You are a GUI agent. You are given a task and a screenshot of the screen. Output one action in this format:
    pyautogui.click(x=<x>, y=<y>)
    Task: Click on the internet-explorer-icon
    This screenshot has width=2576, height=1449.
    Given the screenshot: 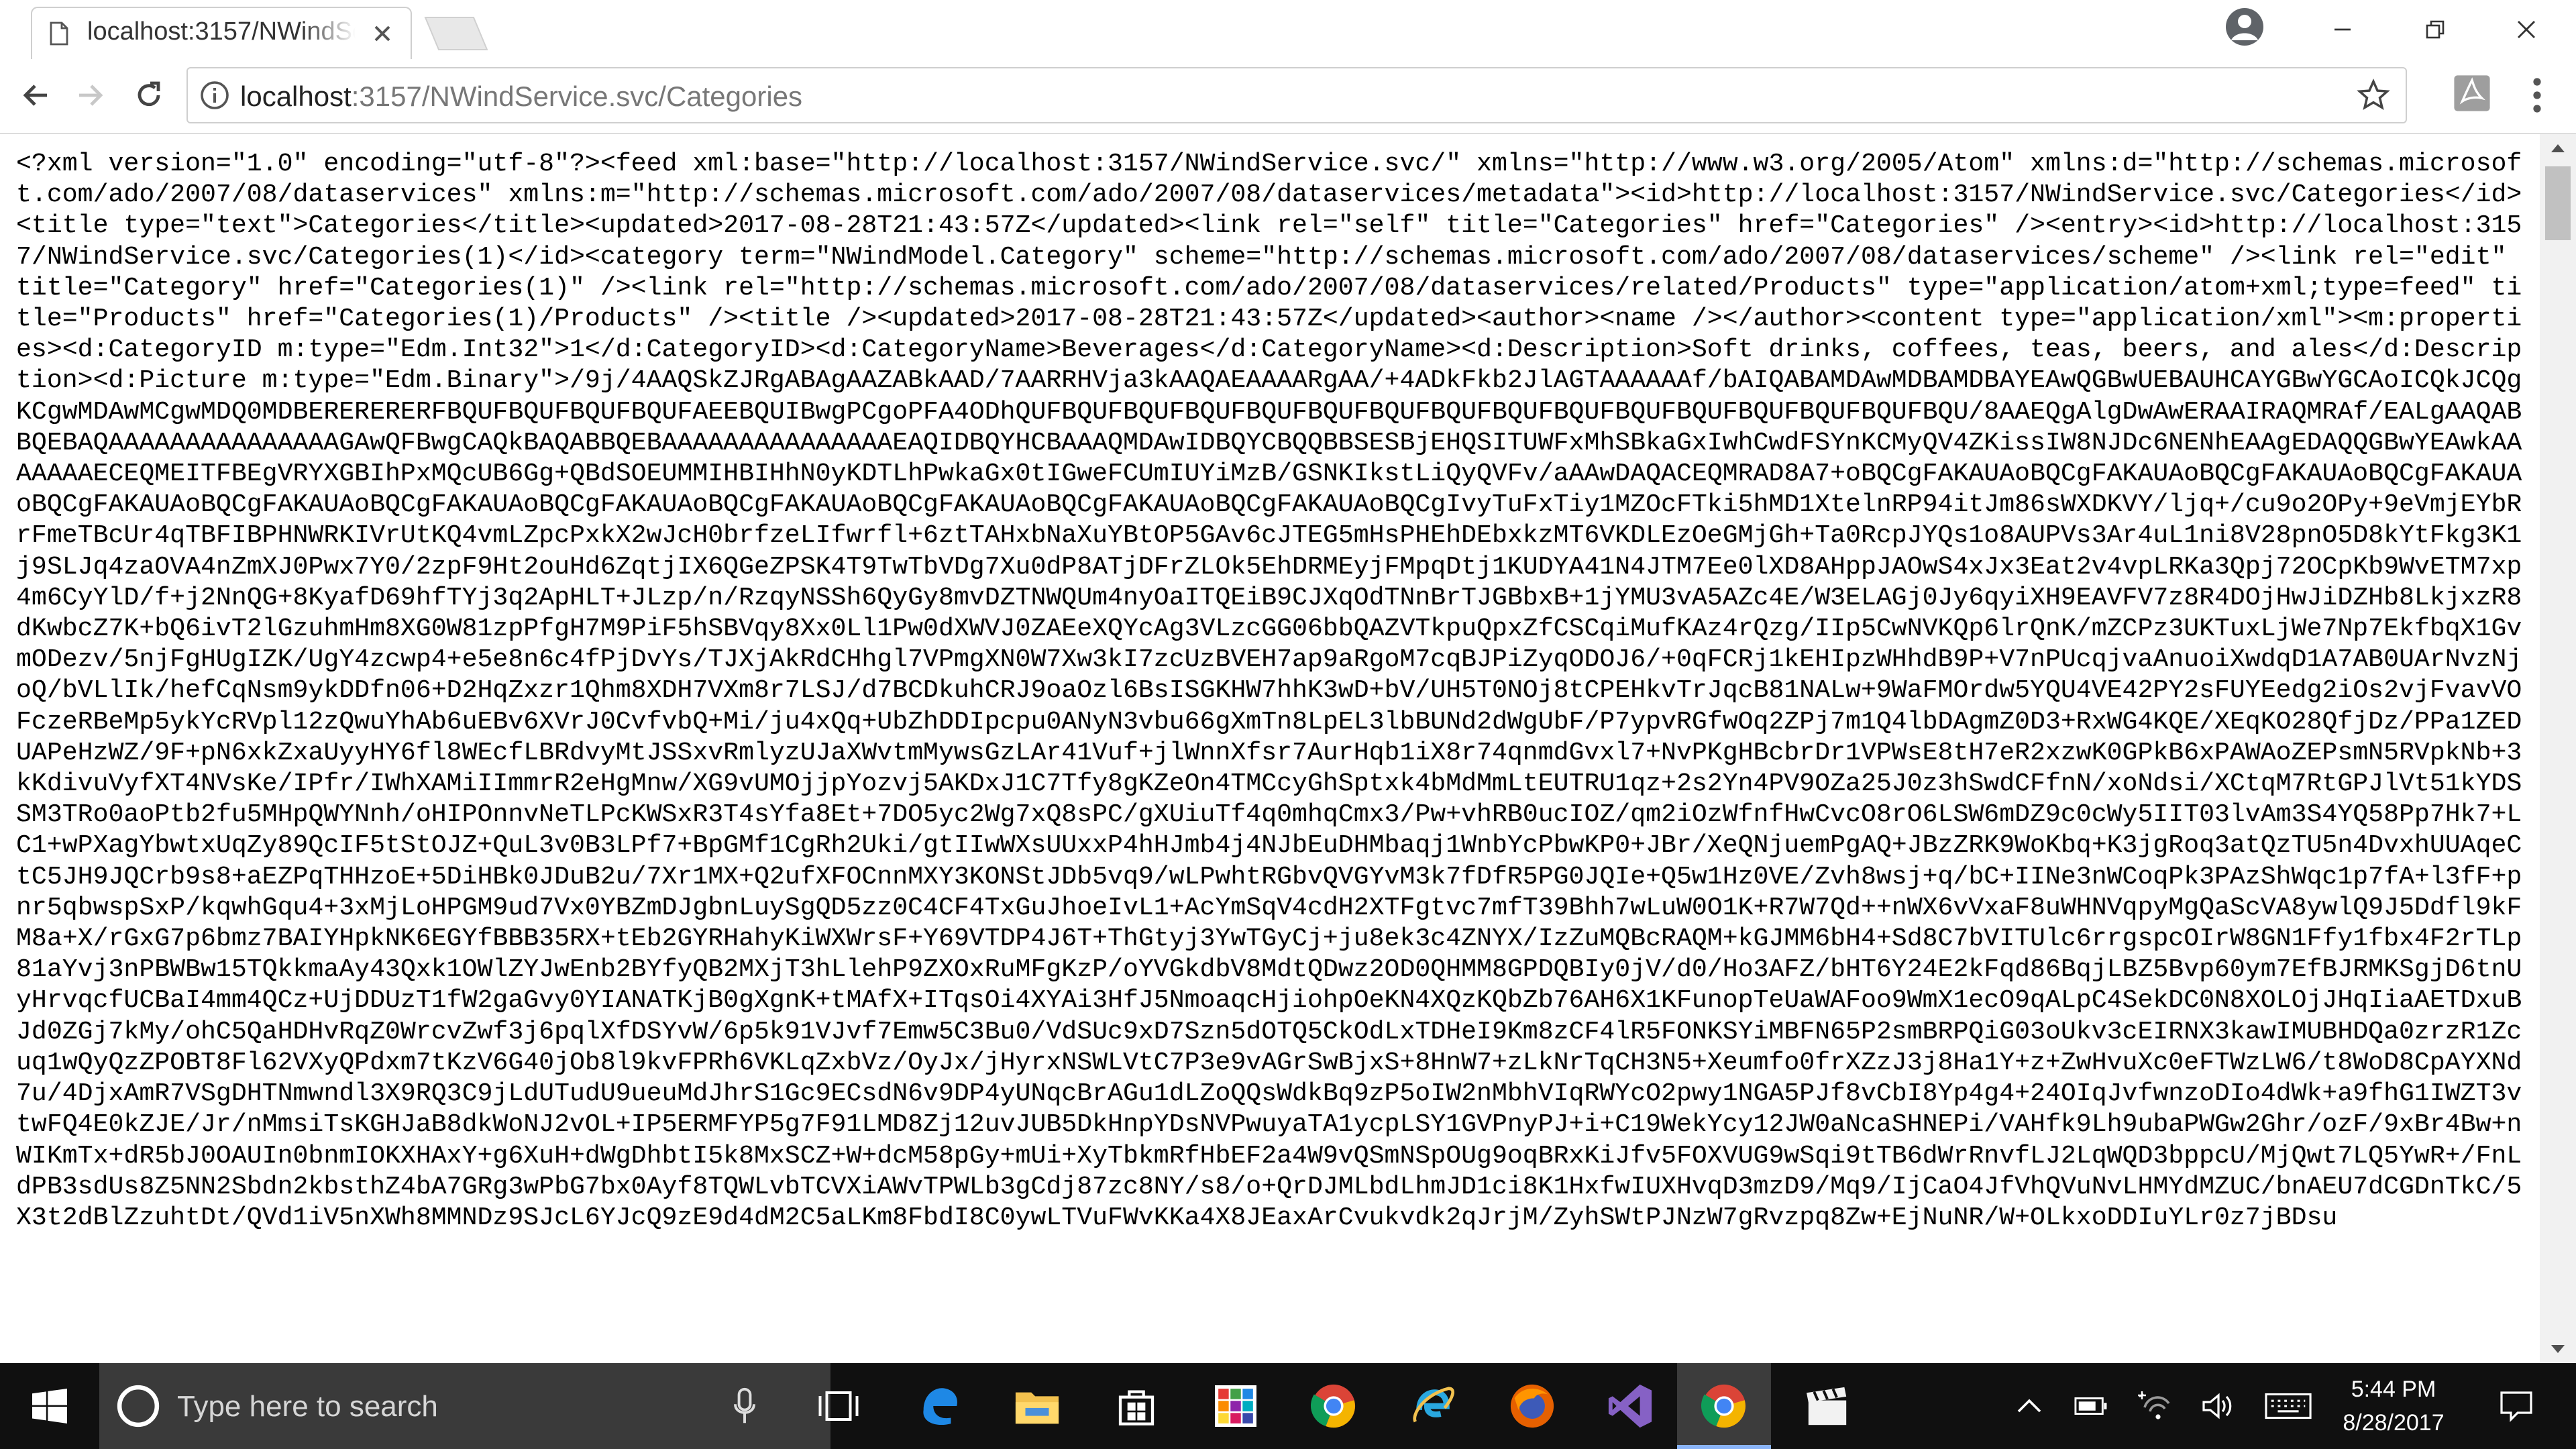 What is the action you would take?
    pyautogui.click(x=1434, y=1405)
    